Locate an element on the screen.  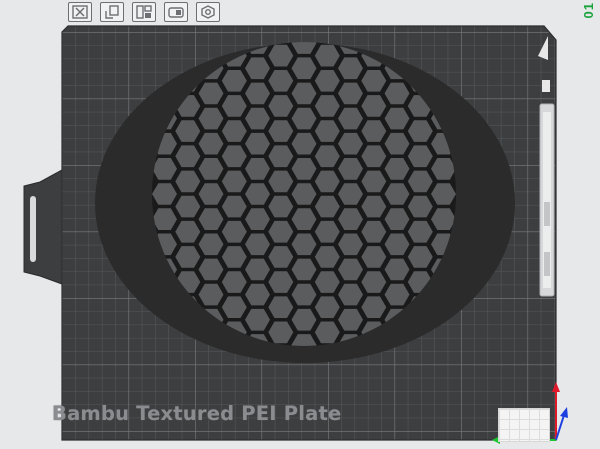
plate-handle is located at coordinates (43, 227).